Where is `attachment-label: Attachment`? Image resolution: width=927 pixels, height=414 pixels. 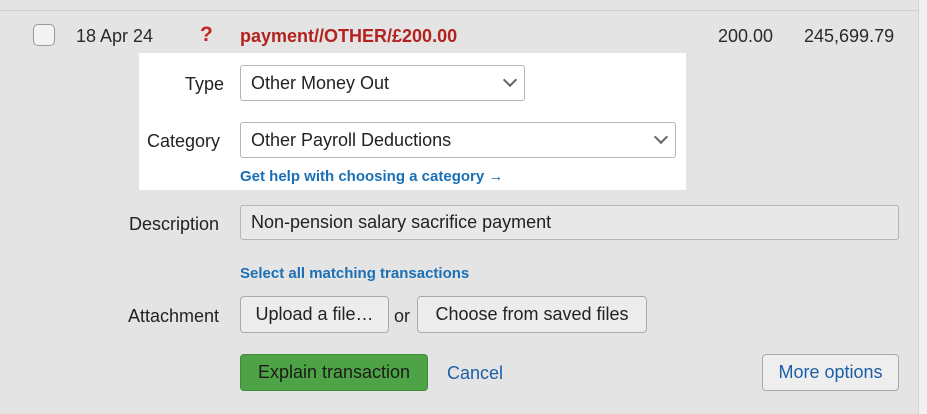 attachment-label: Attachment is located at coordinates (174, 316).